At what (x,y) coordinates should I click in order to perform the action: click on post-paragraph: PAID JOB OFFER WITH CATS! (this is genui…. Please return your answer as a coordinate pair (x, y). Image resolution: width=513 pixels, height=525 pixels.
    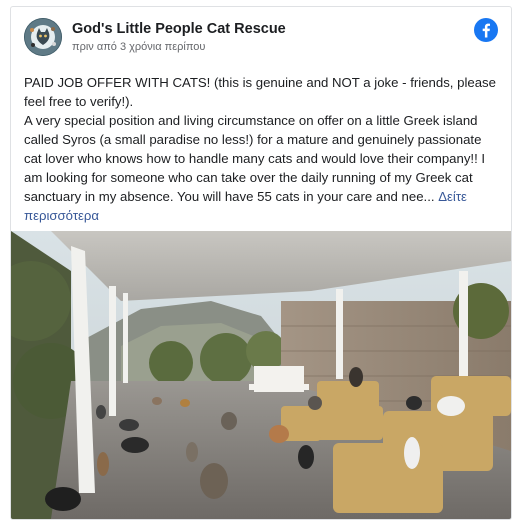
    Looking at the image, I should click on (260, 92).